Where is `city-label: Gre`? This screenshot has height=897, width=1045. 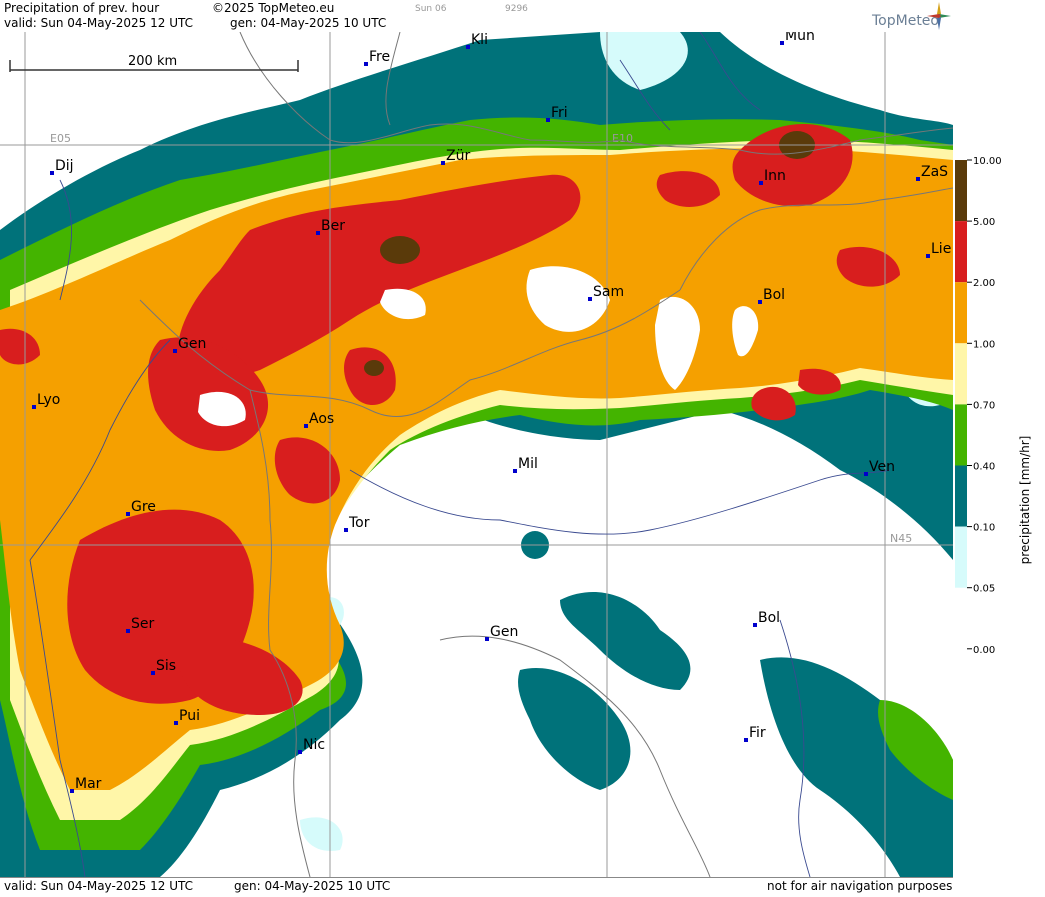
city-label: Gre is located at coordinates (143, 507).